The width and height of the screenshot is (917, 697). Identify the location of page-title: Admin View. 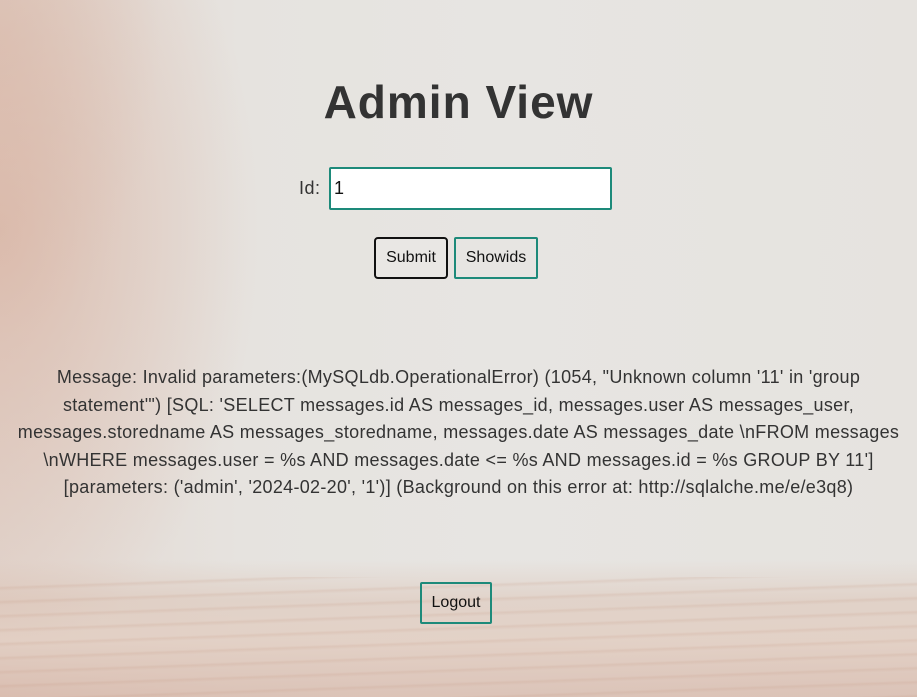
(458, 102).